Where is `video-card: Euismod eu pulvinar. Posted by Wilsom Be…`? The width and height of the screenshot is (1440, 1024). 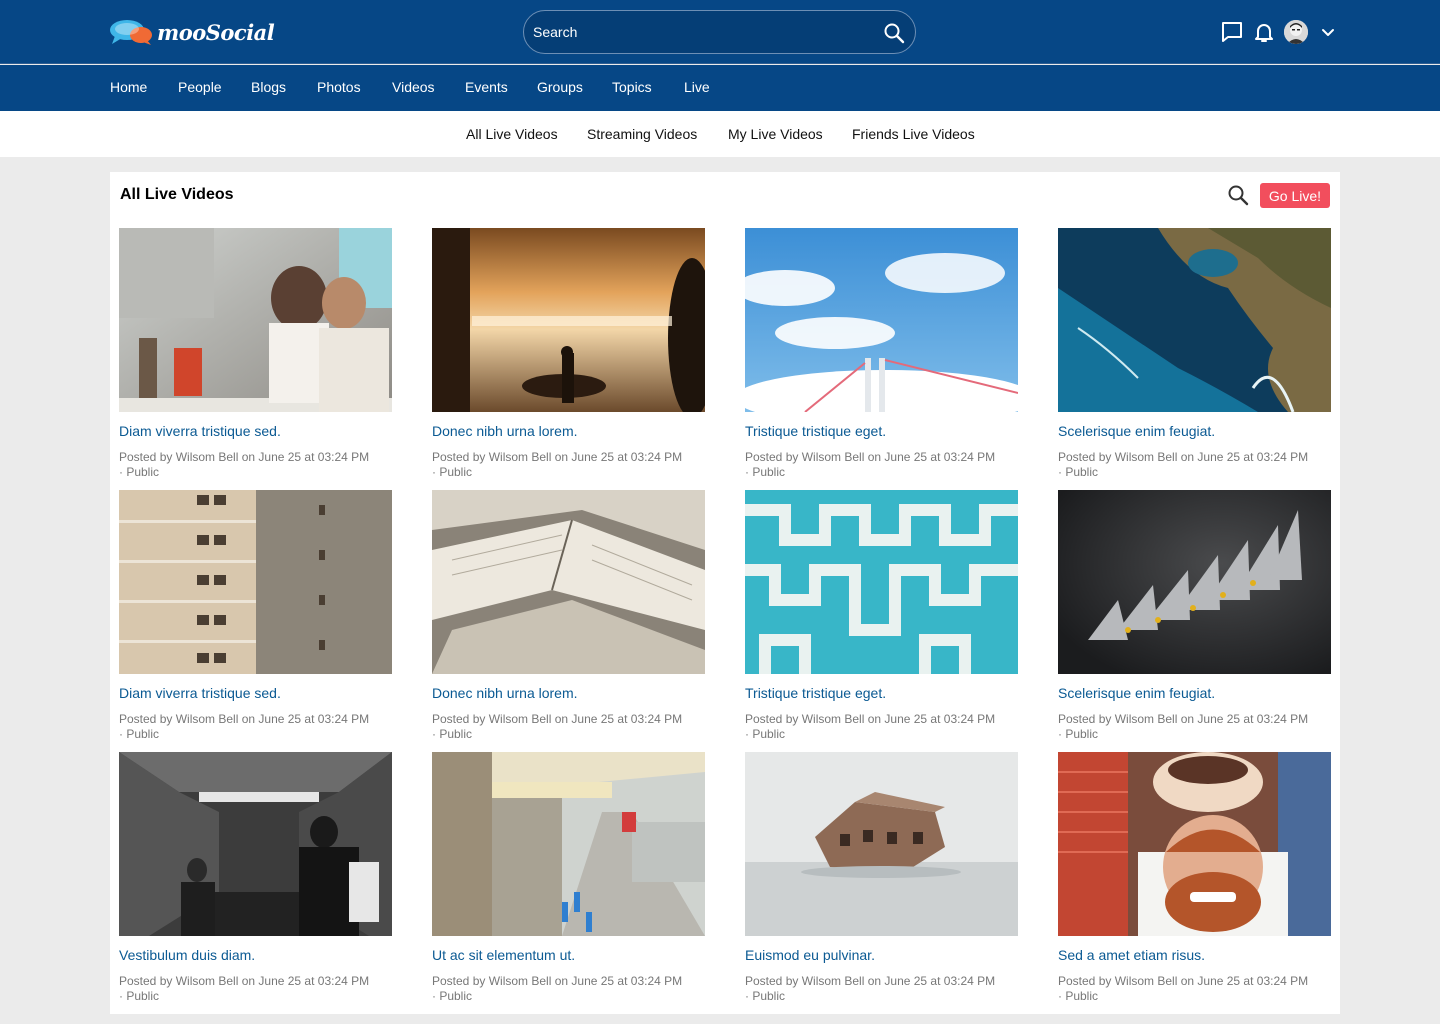 video-card: Euismod eu pulvinar. Posted by Wilsom Be… is located at coordinates (881, 878).